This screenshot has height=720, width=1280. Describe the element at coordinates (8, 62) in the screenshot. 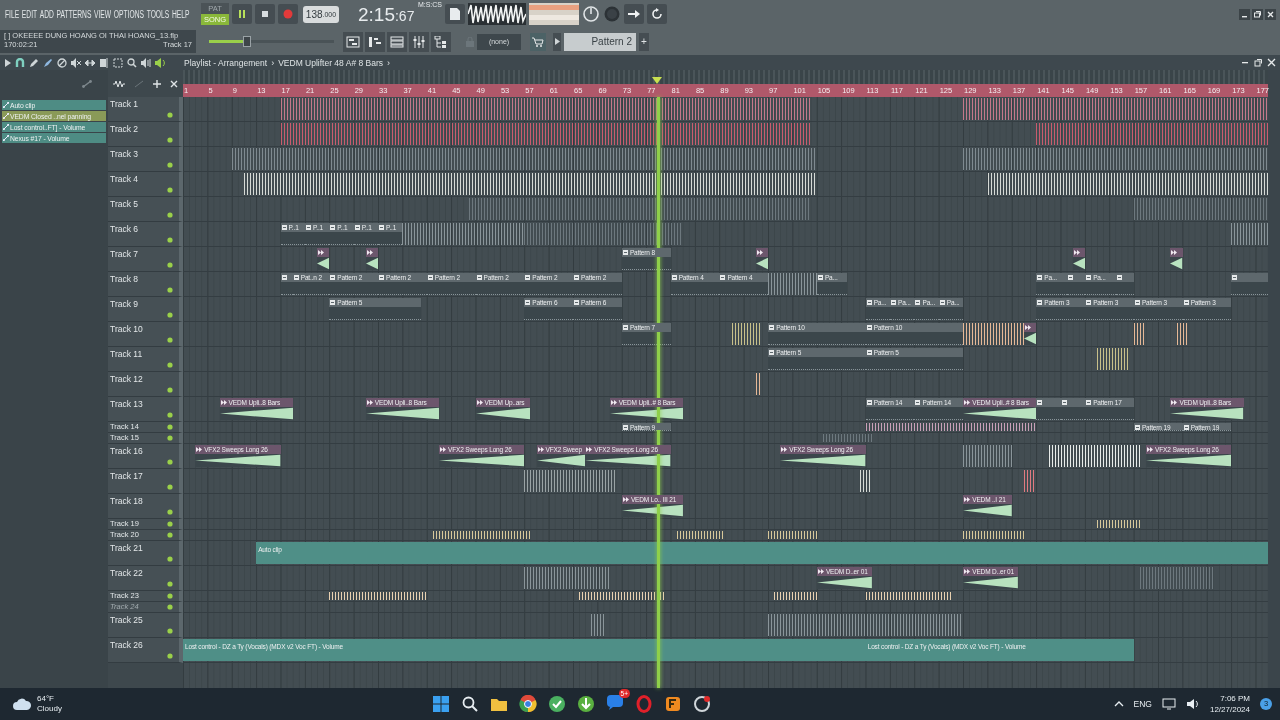

I see `triangle-icon` at that location.